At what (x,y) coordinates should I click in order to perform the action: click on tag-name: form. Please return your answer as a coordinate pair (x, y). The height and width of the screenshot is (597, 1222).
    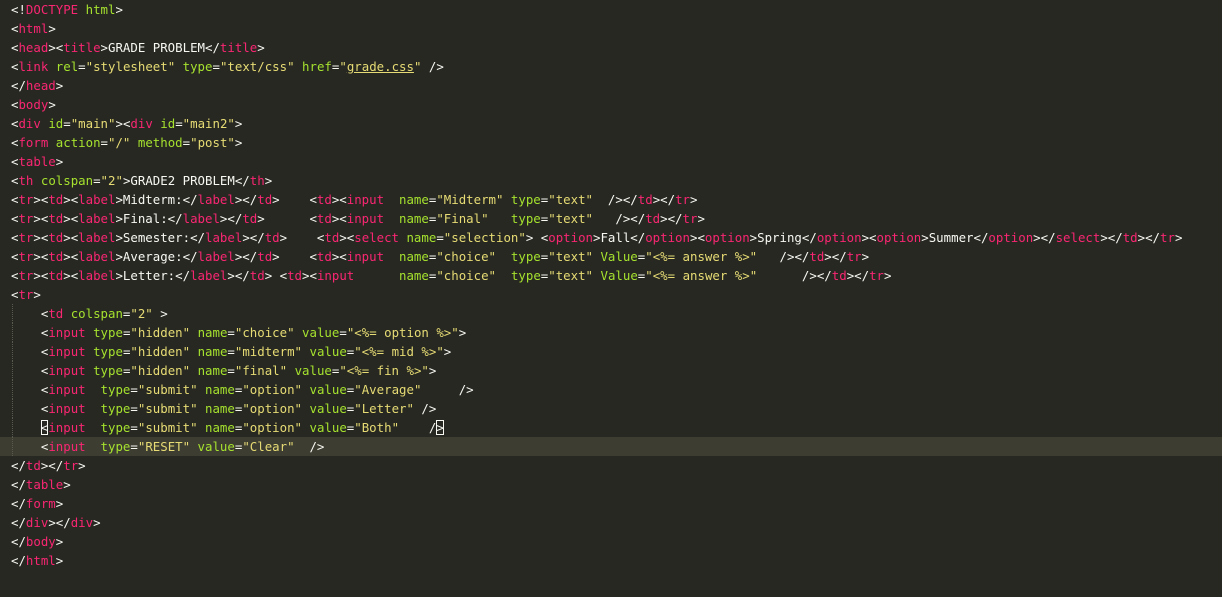
    Looking at the image, I should click on (33, 142).